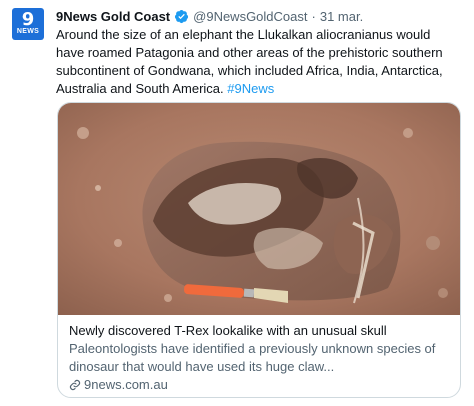  Describe the element at coordinates (250, 88) in the screenshot. I see `hashtag-link: #9News` at that location.